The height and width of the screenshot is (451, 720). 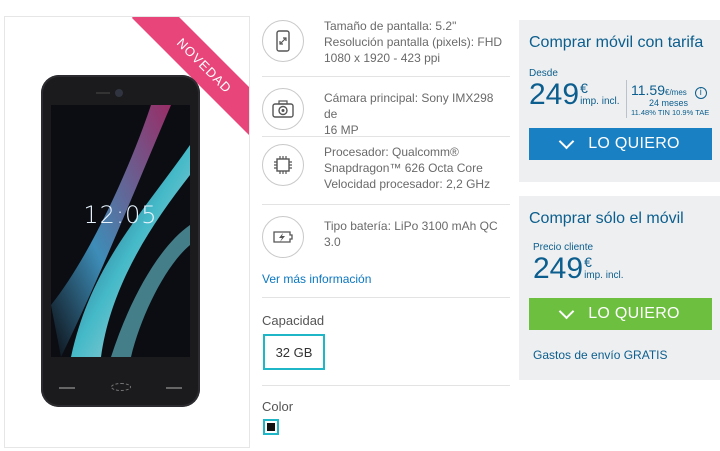 I want to click on price-divider, so click(x=626, y=99).